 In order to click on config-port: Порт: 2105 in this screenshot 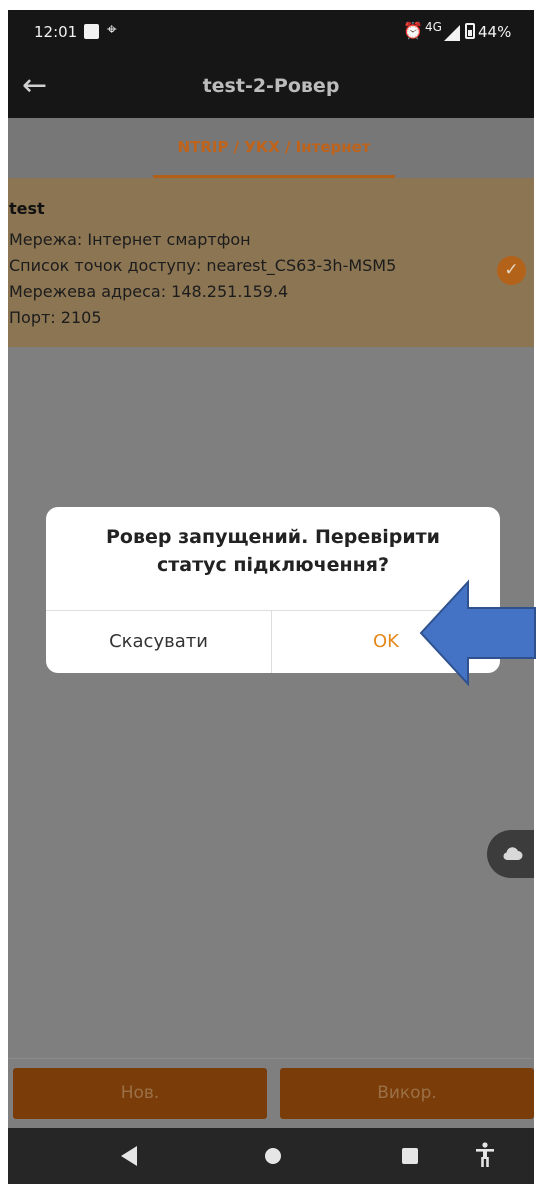, I will do `click(55, 317)`.